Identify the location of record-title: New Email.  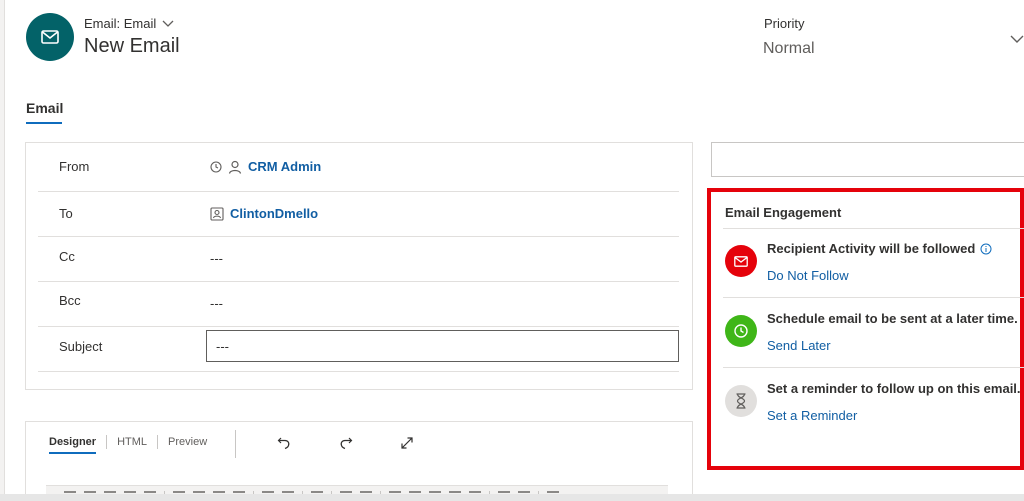
(132, 46).